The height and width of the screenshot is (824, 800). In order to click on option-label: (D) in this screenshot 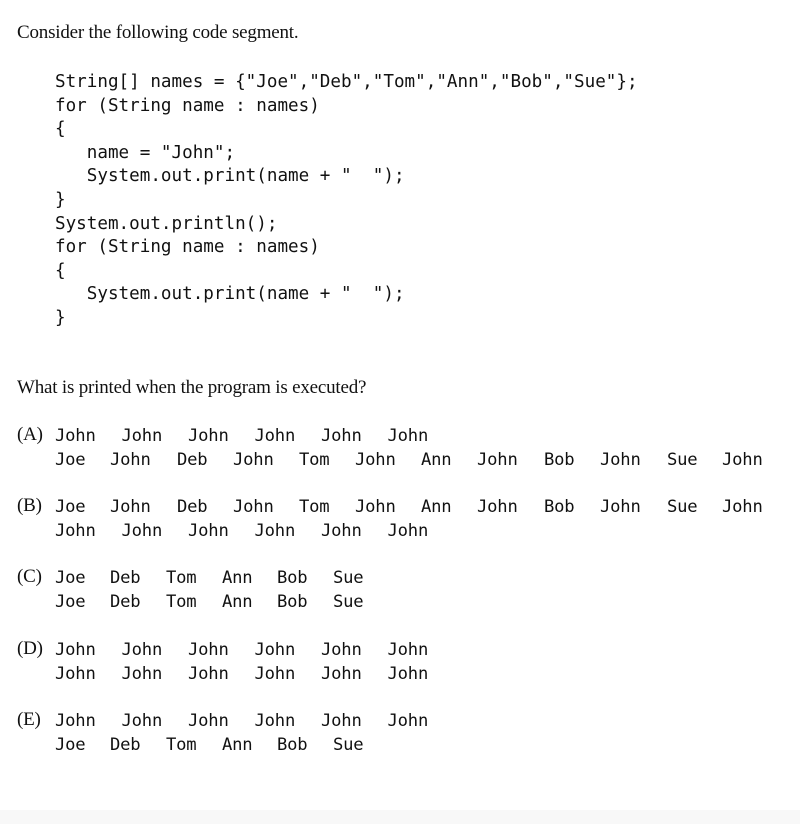, I will do `click(30, 648)`.